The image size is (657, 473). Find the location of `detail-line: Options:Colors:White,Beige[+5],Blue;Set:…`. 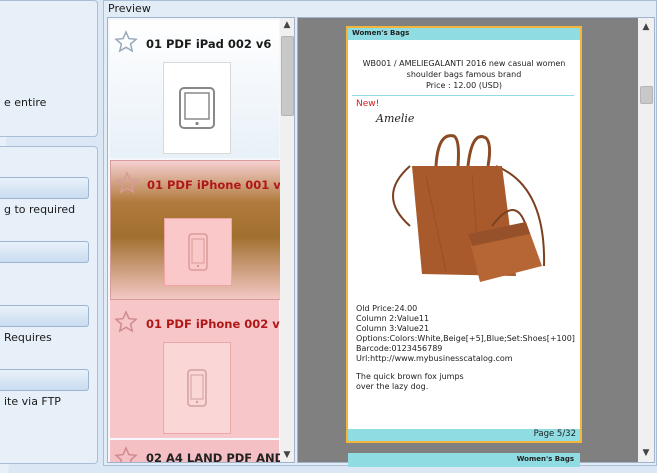

detail-line: Options:Colors:White,Beige[+5],Blue;Set:… is located at coordinates (465, 338).